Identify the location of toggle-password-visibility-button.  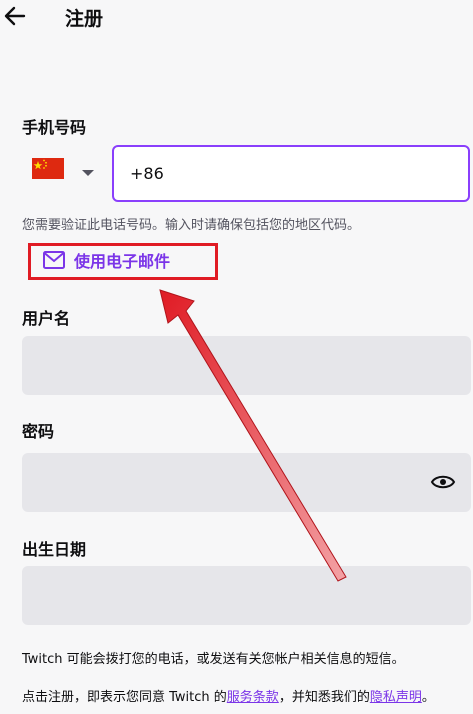
(443, 482).